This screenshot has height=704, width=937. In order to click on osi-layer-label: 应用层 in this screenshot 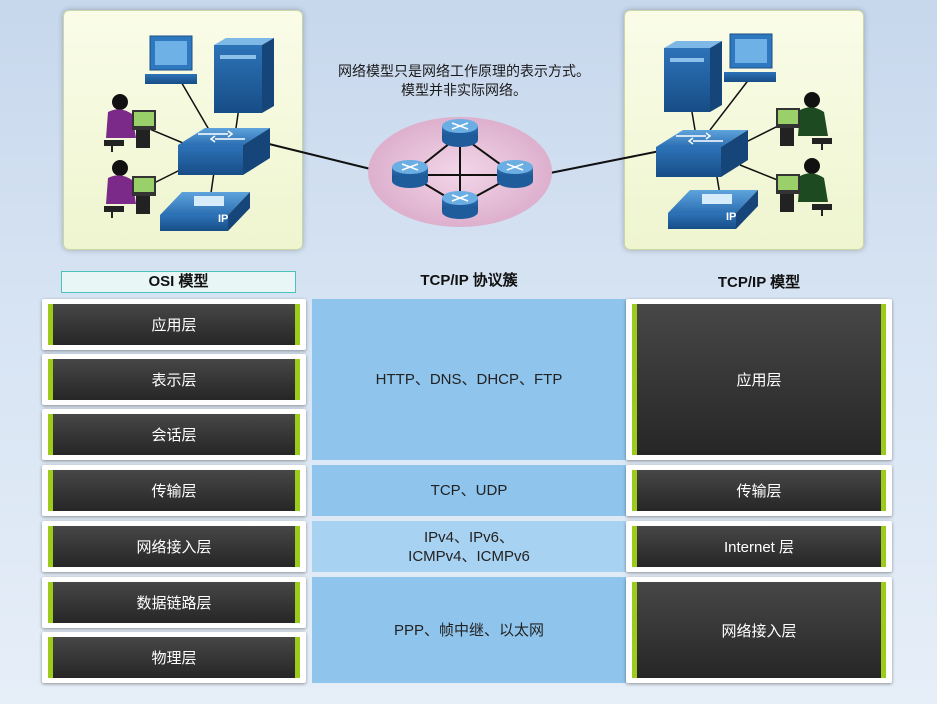, I will do `click(174, 324)`.